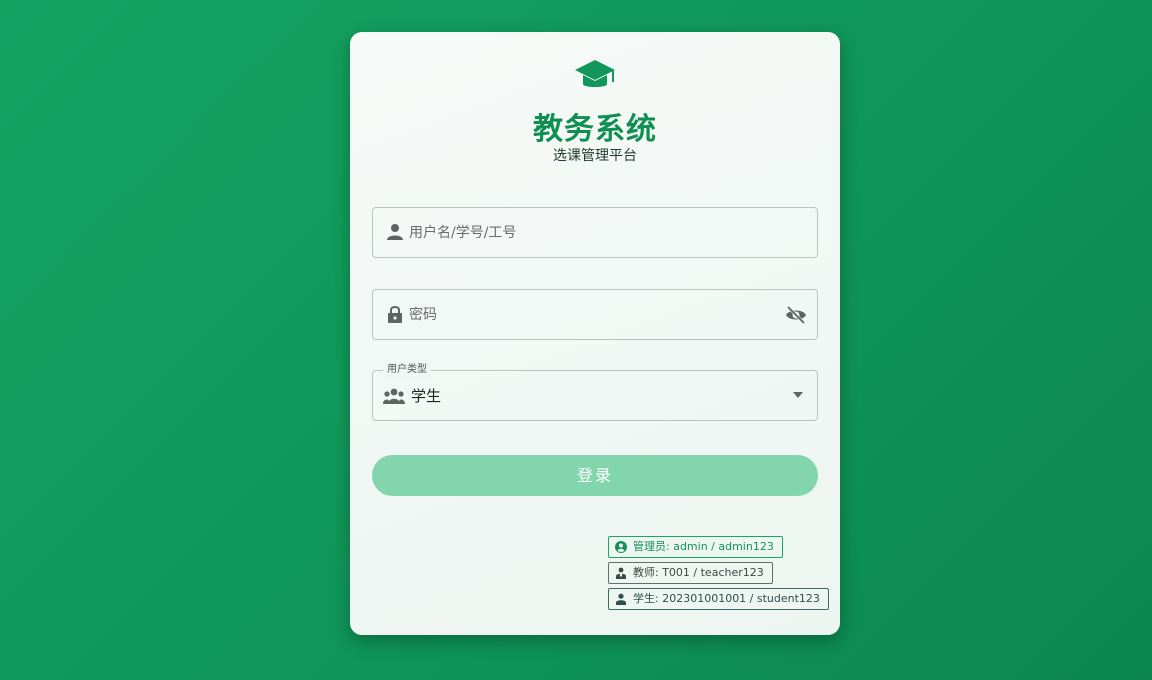 The height and width of the screenshot is (680, 1152). Describe the element at coordinates (426, 396) in the screenshot. I see `user-type-value: 学生` at that location.